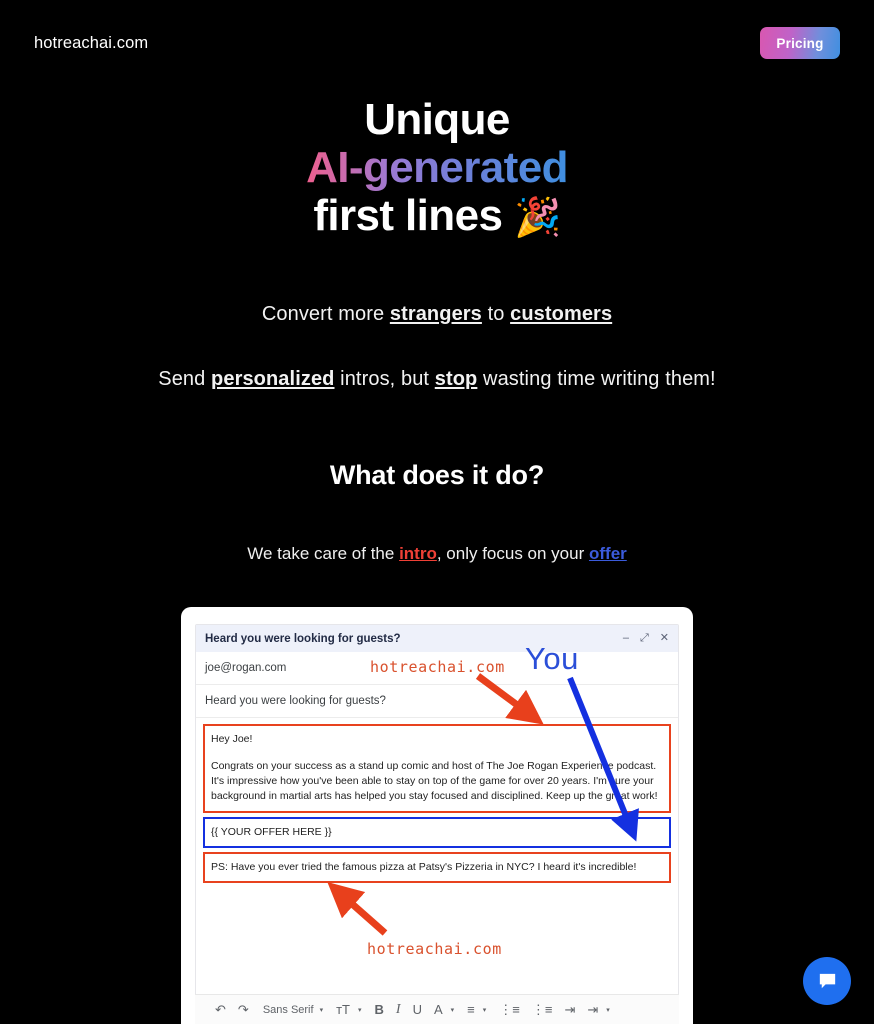 This screenshot has height=1024, width=874. I want to click on brand-logo: hotreachai.com, so click(91, 43).